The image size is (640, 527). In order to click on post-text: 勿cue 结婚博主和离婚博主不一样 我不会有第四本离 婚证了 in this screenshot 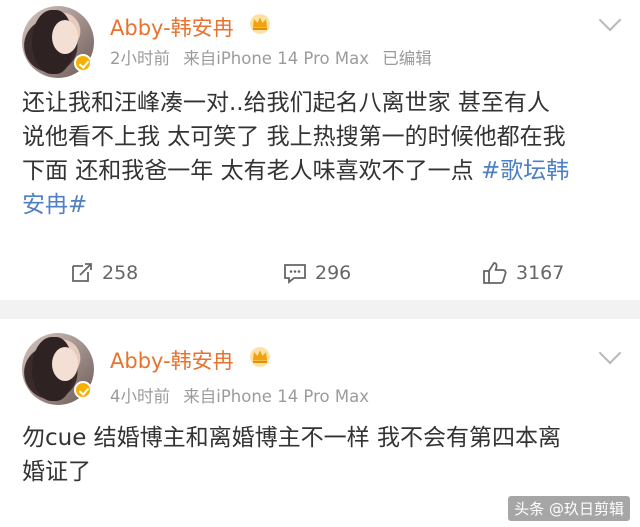, I will do `click(322, 455)`.